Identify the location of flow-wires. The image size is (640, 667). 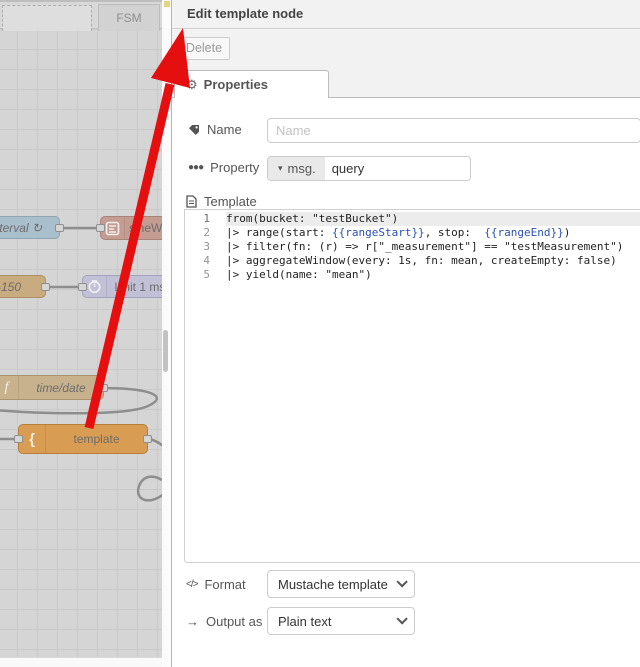
(81, 364).